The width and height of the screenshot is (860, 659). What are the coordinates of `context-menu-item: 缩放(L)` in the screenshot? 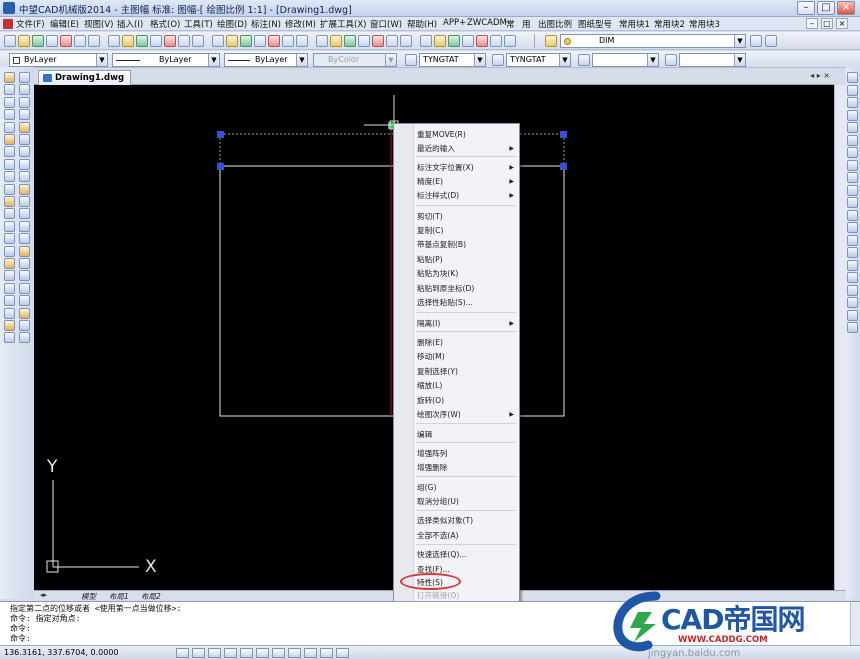 It's located at (467, 386).